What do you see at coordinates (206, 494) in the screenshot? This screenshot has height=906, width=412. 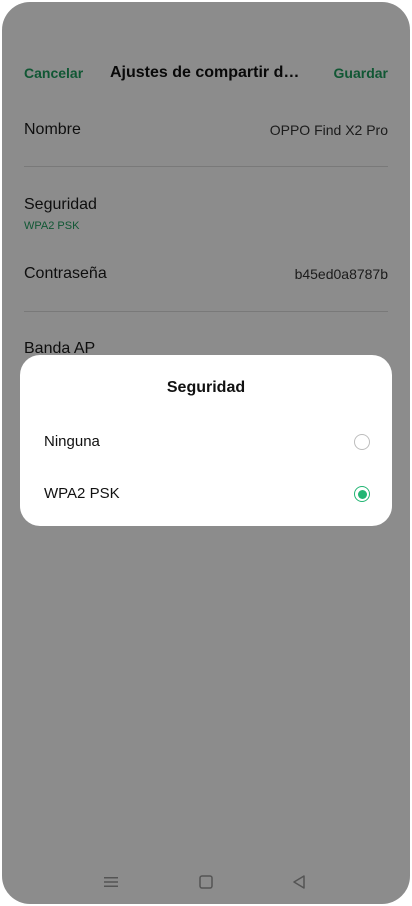 I see `option-wpa2-psk: WPA2 PSK` at bounding box center [206, 494].